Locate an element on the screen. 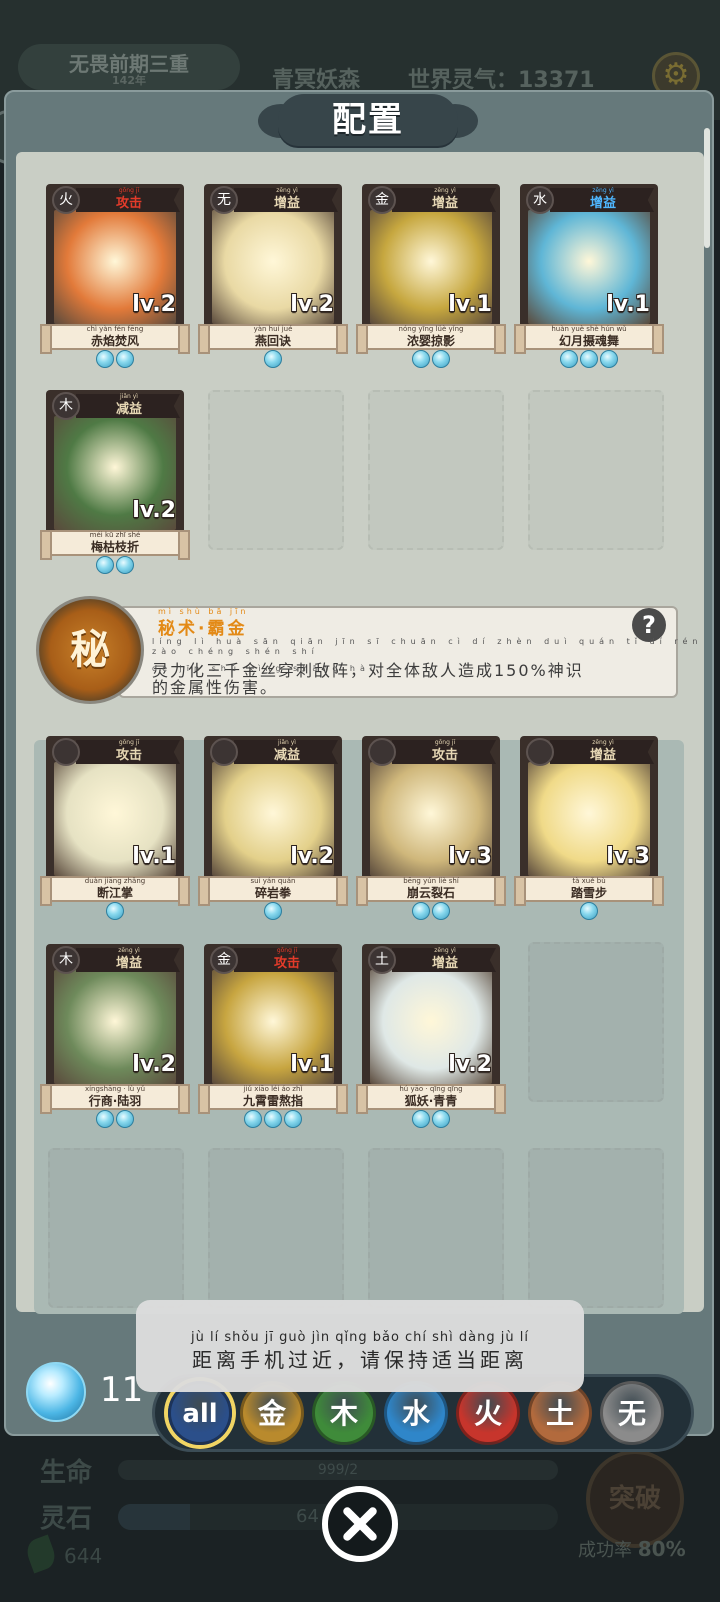  water-icon: 水 is located at coordinates (540, 200).